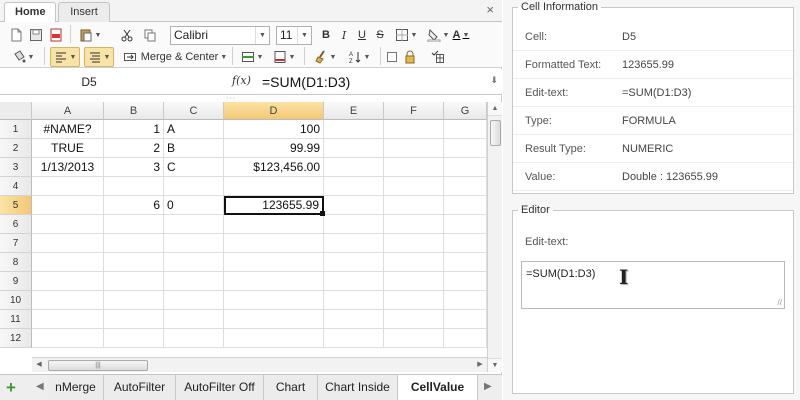 The width and height of the screenshot is (800, 400). Describe the element at coordinates (354, 338) in the screenshot. I see `cell-e12` at that location.